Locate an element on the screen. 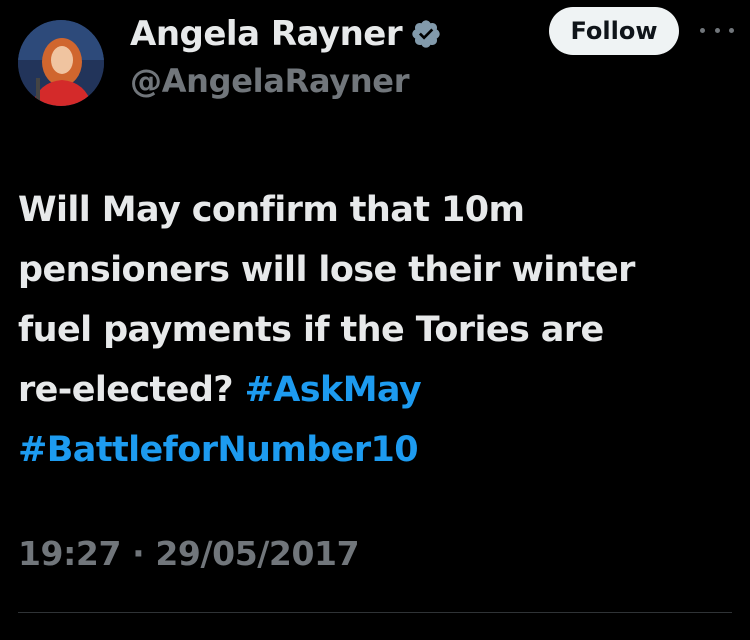 The width and height of the screenshot is (750, 640). more-horizontal-icon is located at coordinates (717, 30).